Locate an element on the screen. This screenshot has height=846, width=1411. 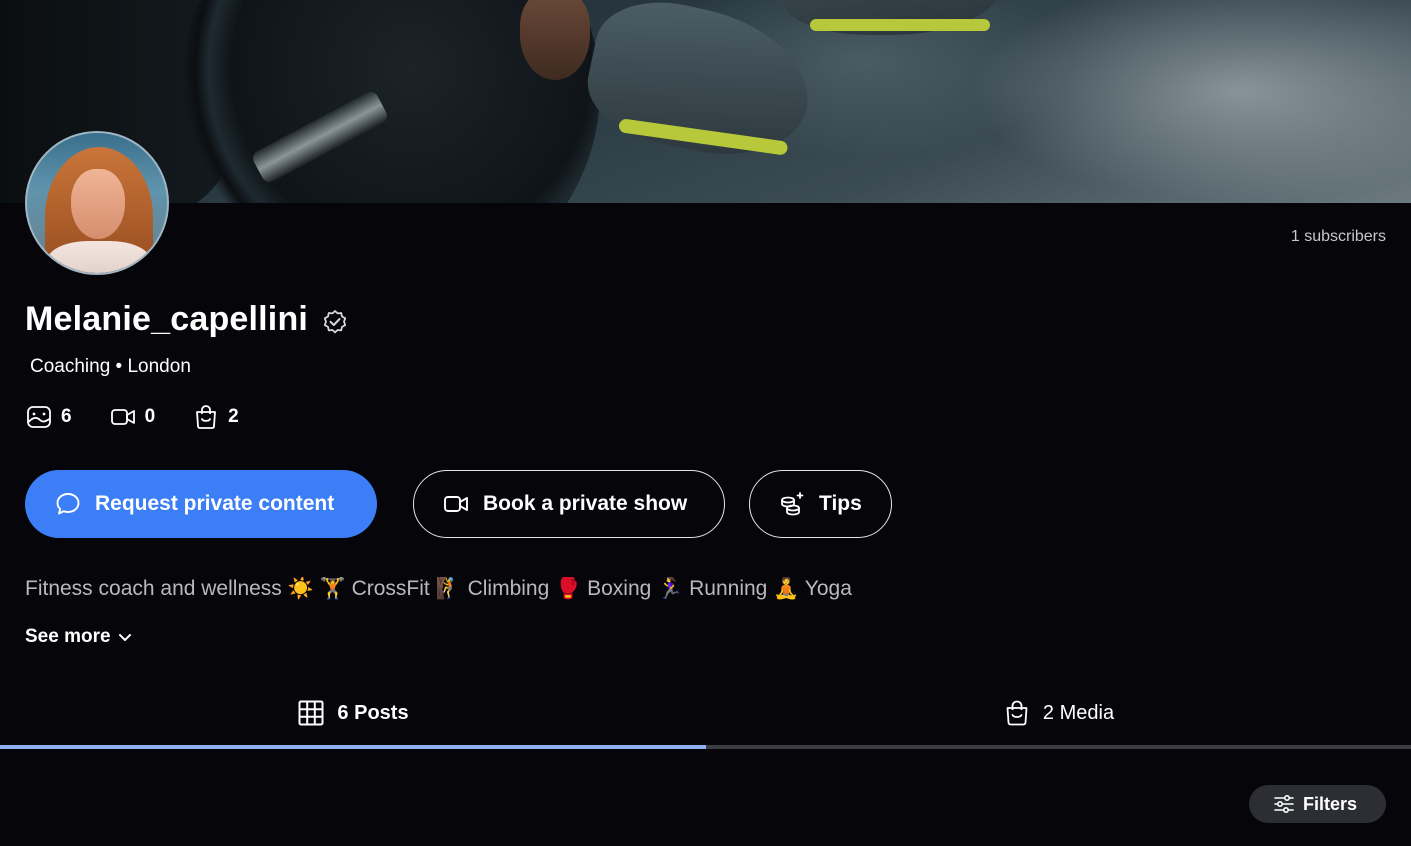
profile-category: Coaching • London is located at coordinates (110, 366).